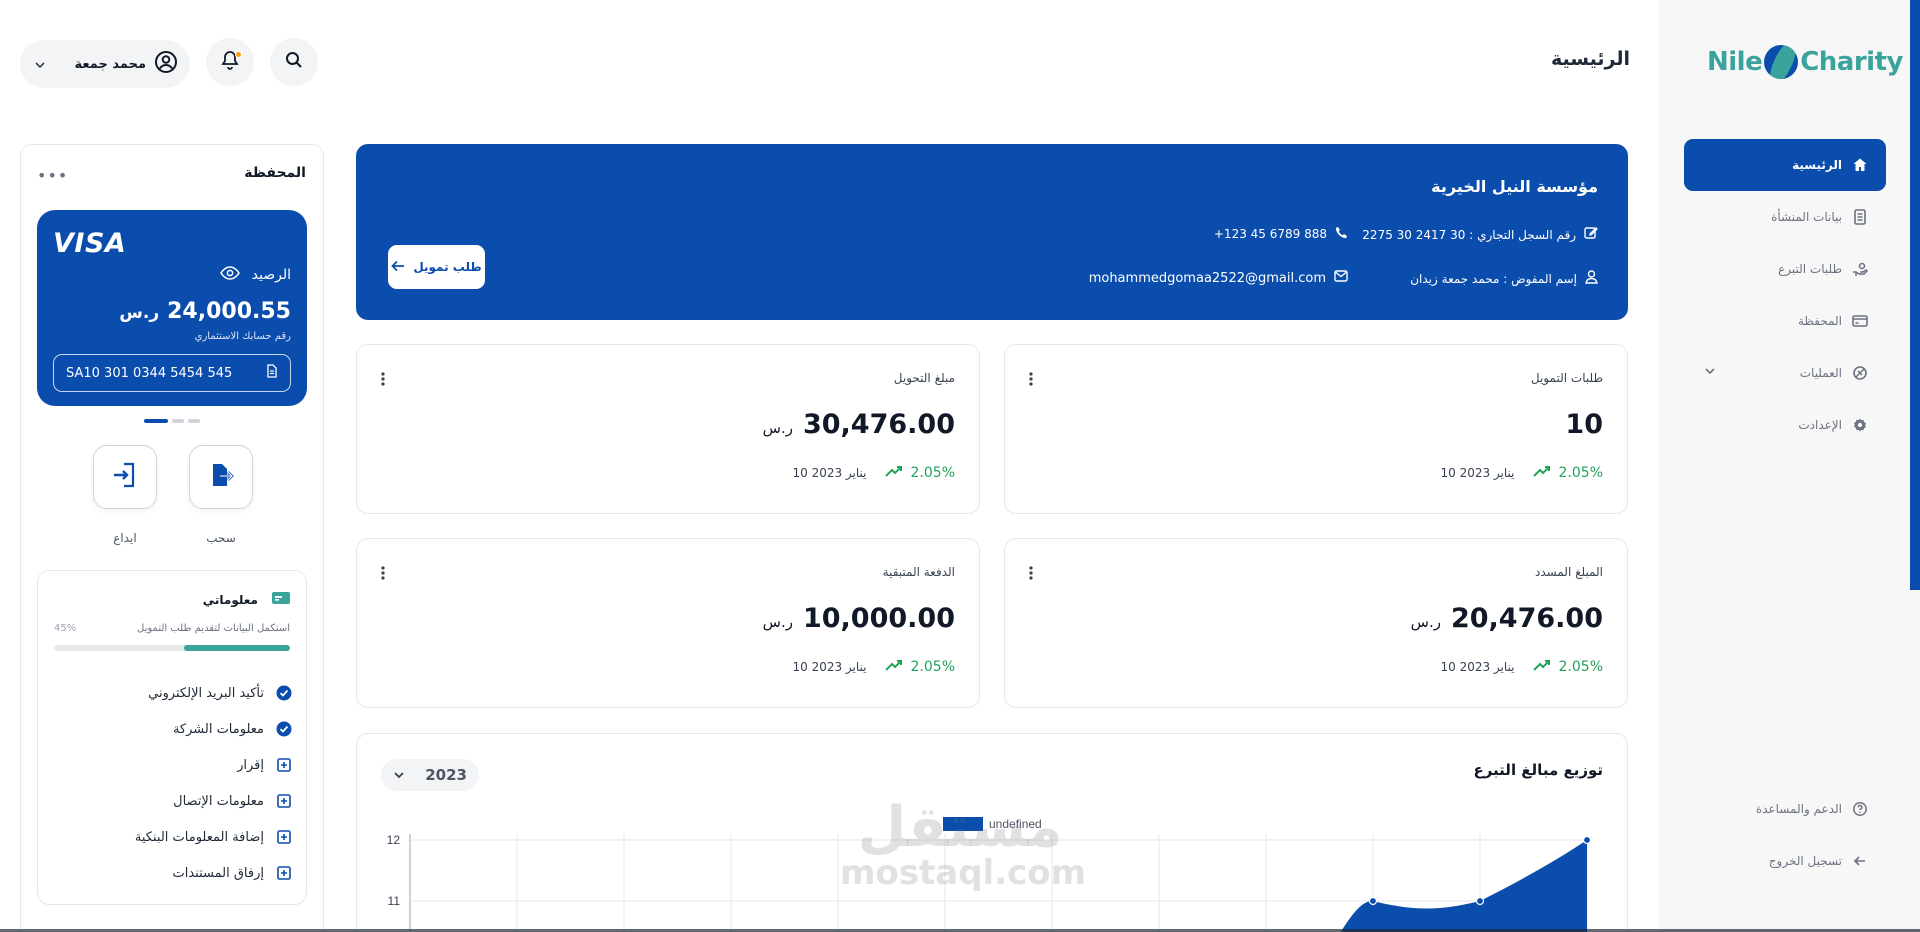 Image resolution: width=1920 pixels, height=932 pixels. Describe the element at coordinates (1514, 186) in the screenshot. I see `organization-name: مؤسسة النيل الخيرية` at that location.